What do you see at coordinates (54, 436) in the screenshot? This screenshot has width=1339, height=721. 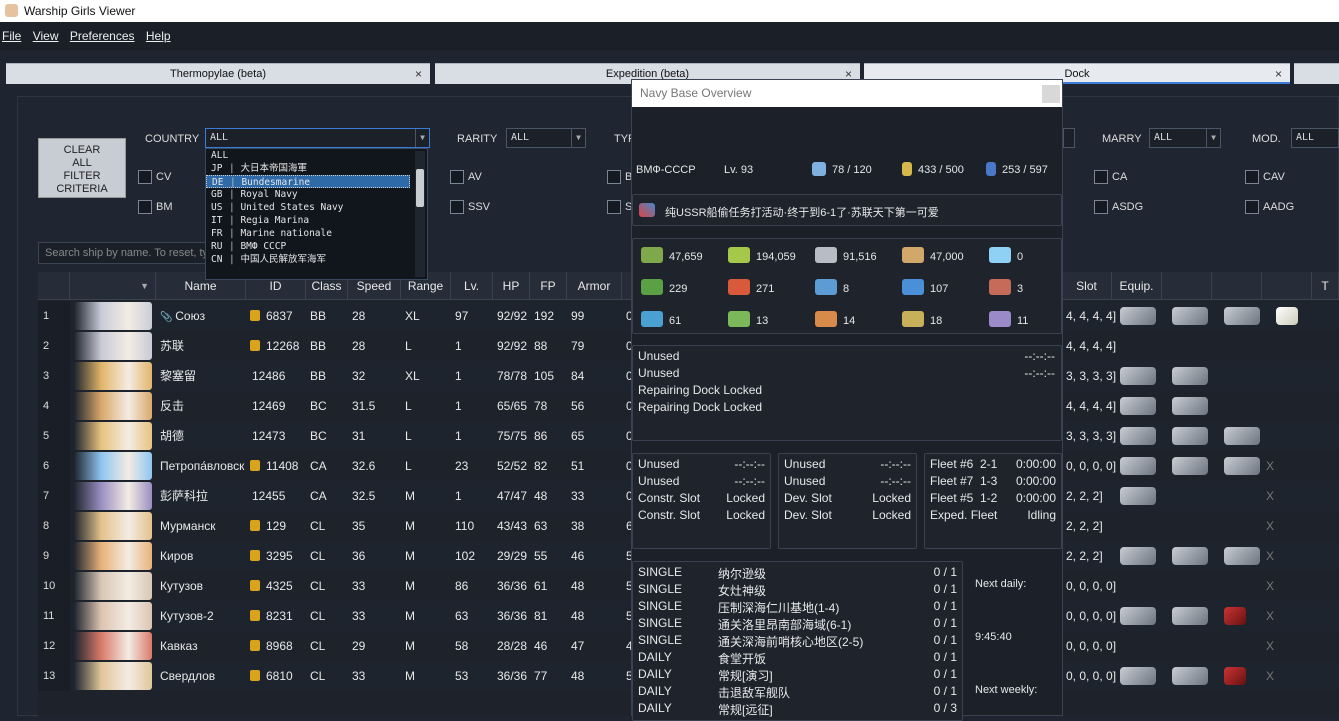 I see `cell-n: 5` at bounding box center [54, 436].